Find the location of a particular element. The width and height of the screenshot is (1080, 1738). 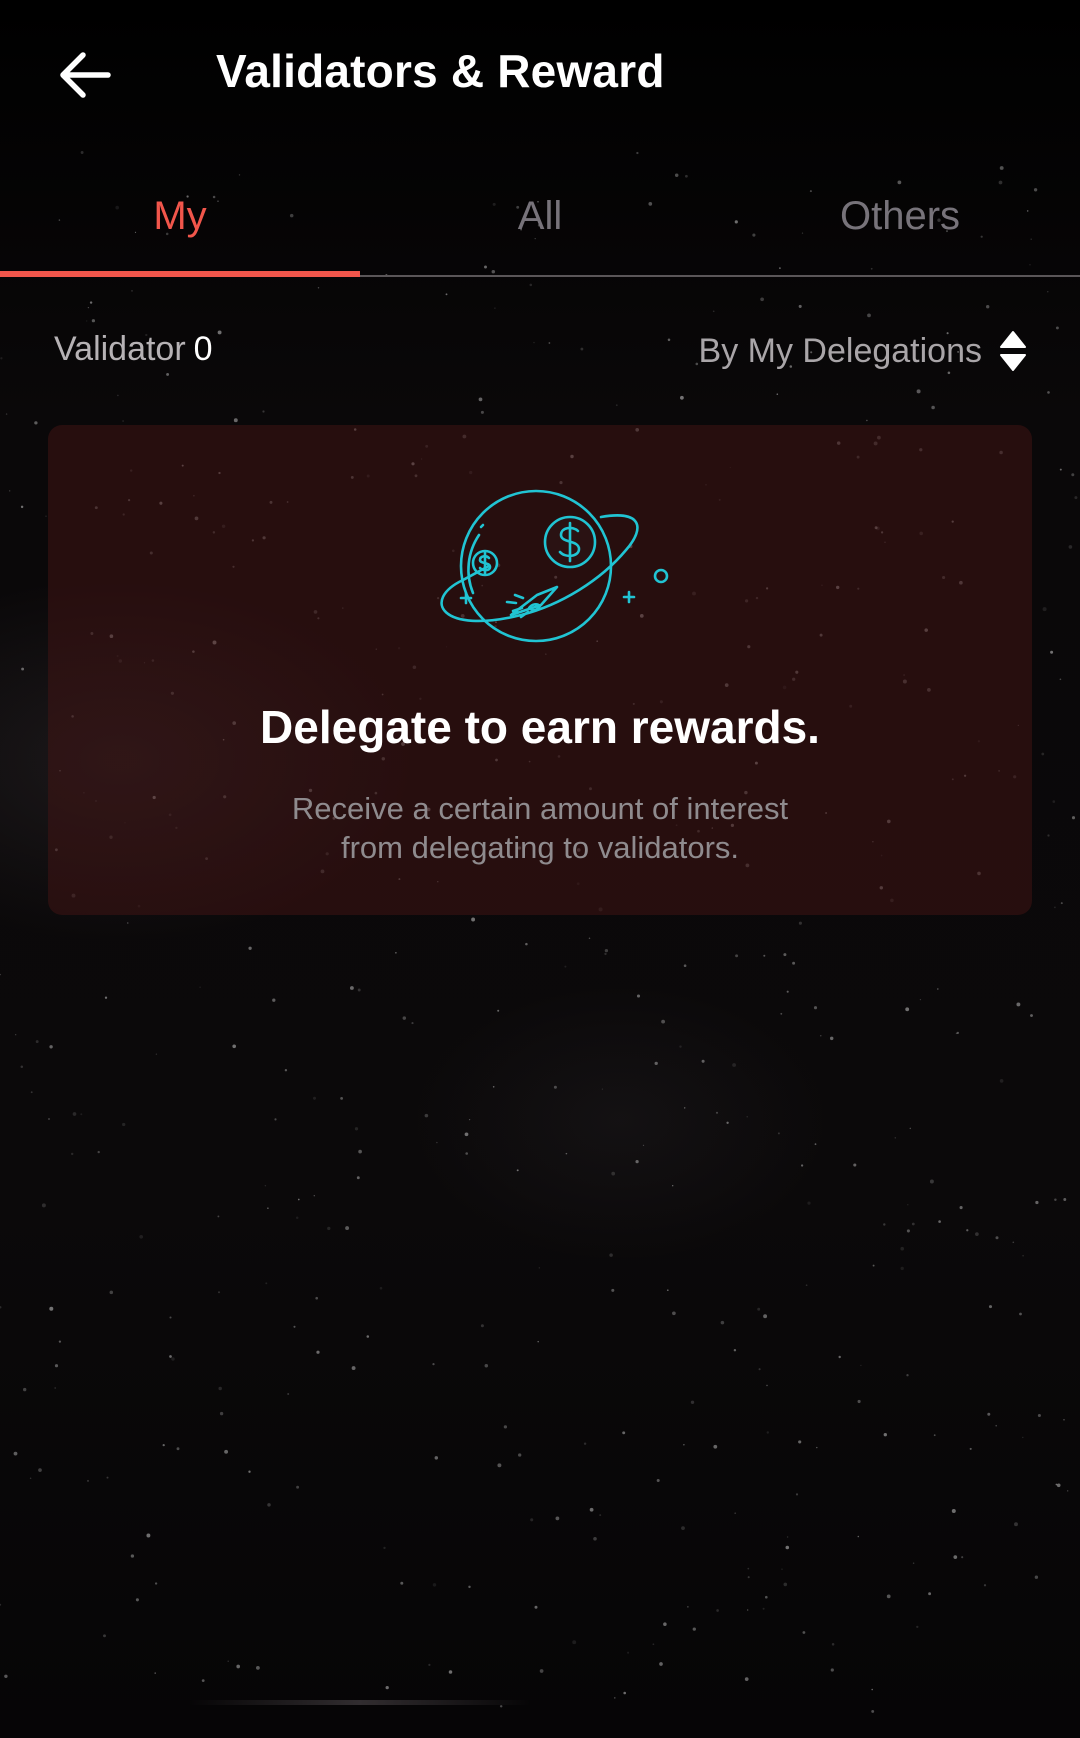

empty-state-title: Delegate to earn rewards. is located at coordinates (540, 727).